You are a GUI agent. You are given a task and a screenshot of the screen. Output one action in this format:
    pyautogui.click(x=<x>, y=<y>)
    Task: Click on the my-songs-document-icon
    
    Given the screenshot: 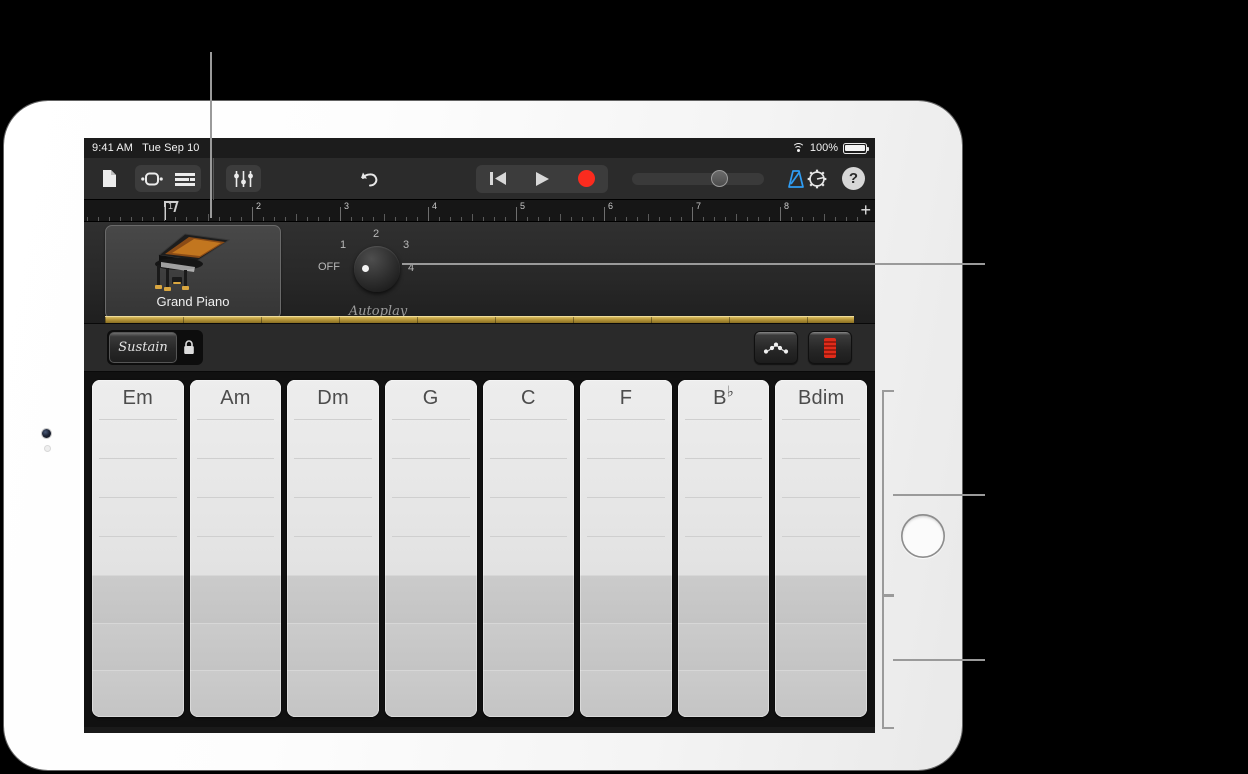 What is the action you would take?
    pyautogui.click(x=109, y=179)
    